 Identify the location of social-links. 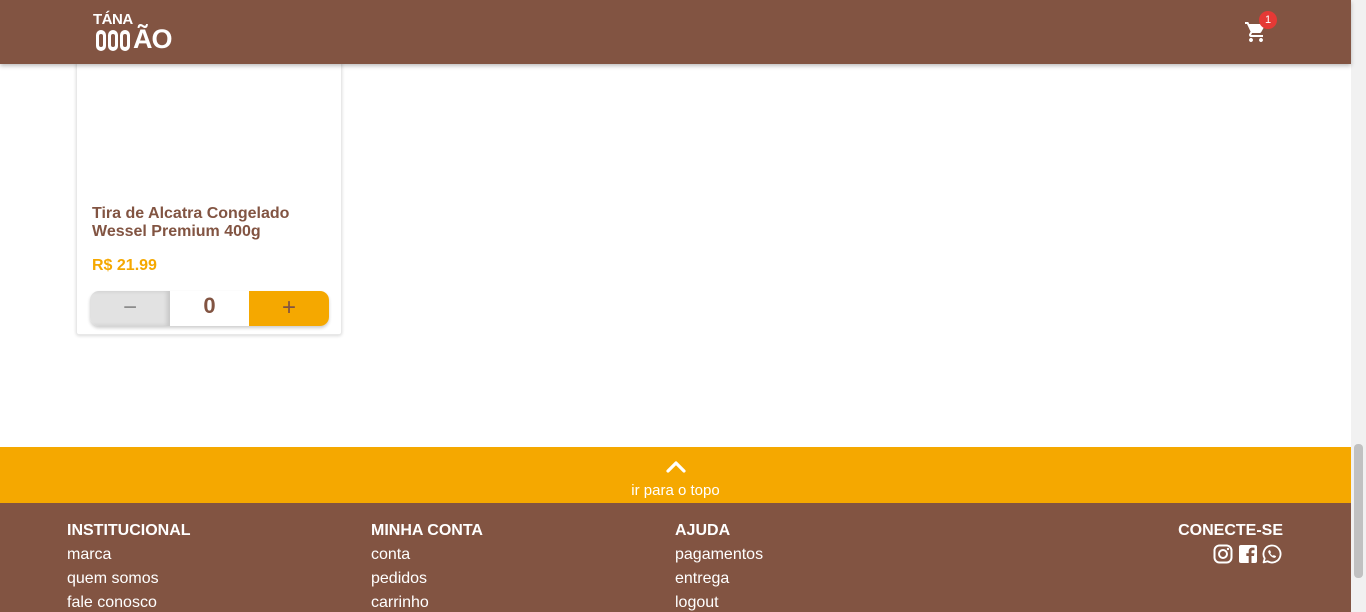
(1248, 555).